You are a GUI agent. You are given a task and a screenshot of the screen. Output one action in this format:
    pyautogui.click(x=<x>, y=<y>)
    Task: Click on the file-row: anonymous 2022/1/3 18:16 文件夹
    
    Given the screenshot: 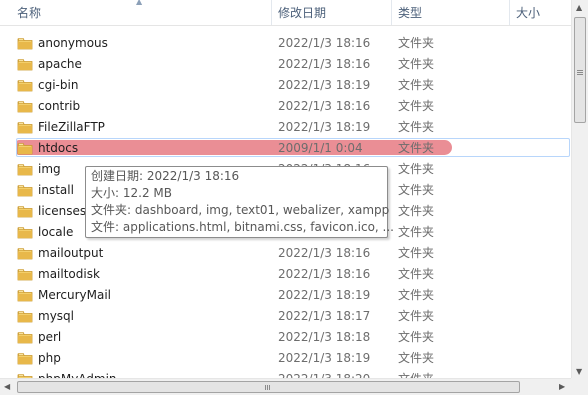 What is the action you would take?
    pyautogui.click(x=285, y=43)
    